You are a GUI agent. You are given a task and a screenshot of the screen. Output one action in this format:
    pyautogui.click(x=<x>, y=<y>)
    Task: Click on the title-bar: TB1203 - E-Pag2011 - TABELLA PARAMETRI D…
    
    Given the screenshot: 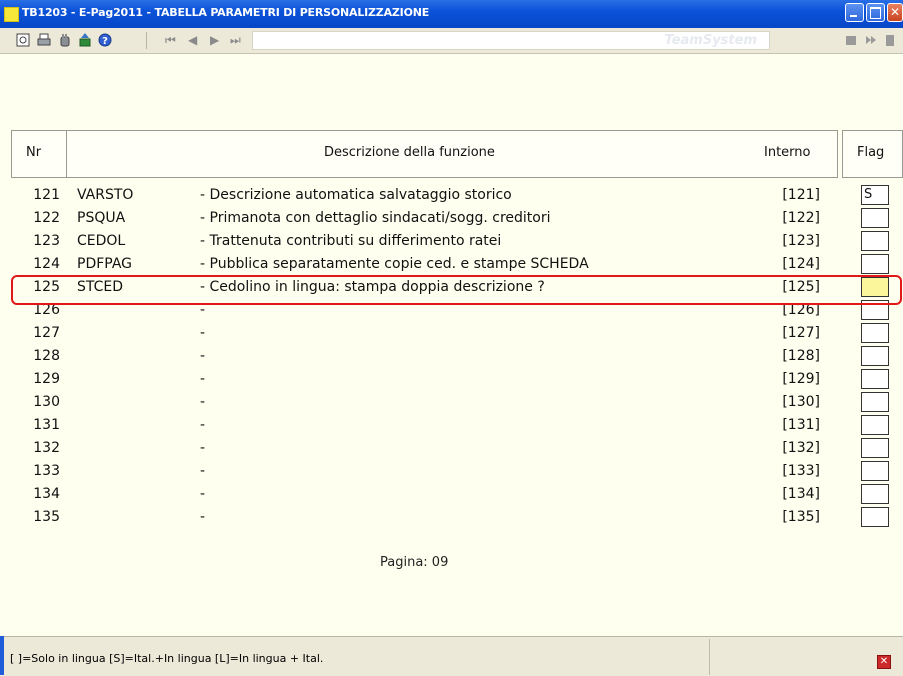 What is the action you would take?
    pyautogui.click(x=451, y=14)
    